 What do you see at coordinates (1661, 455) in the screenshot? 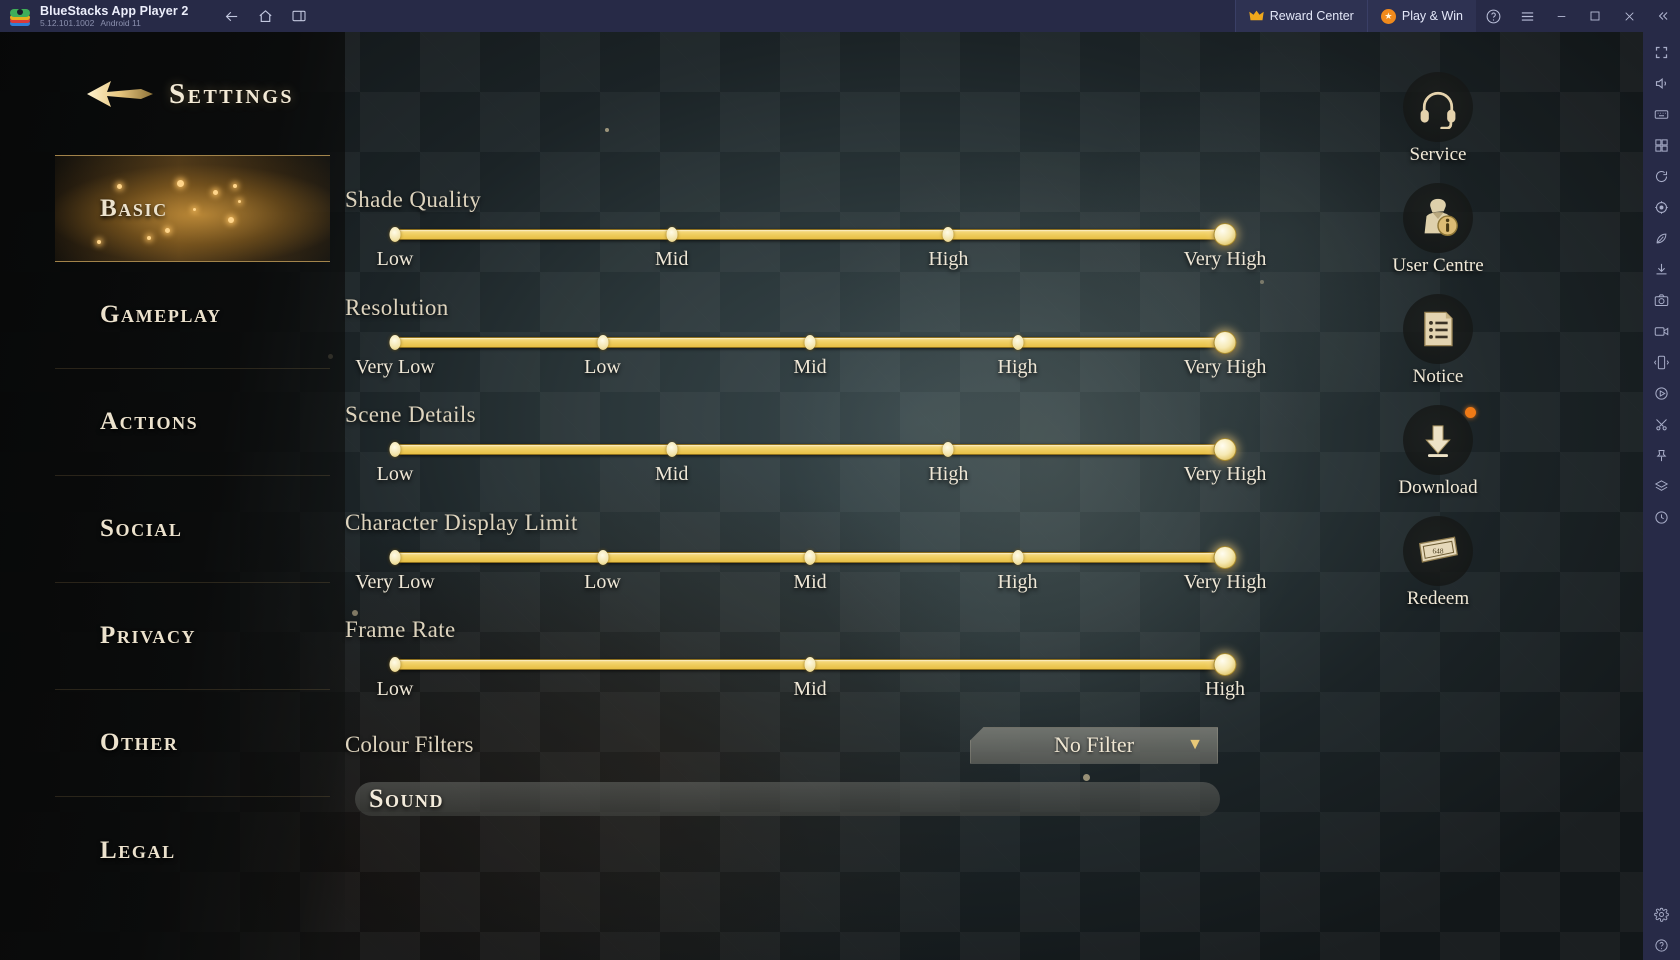
I see `pin-icon` at bounding box center [1661, 455].